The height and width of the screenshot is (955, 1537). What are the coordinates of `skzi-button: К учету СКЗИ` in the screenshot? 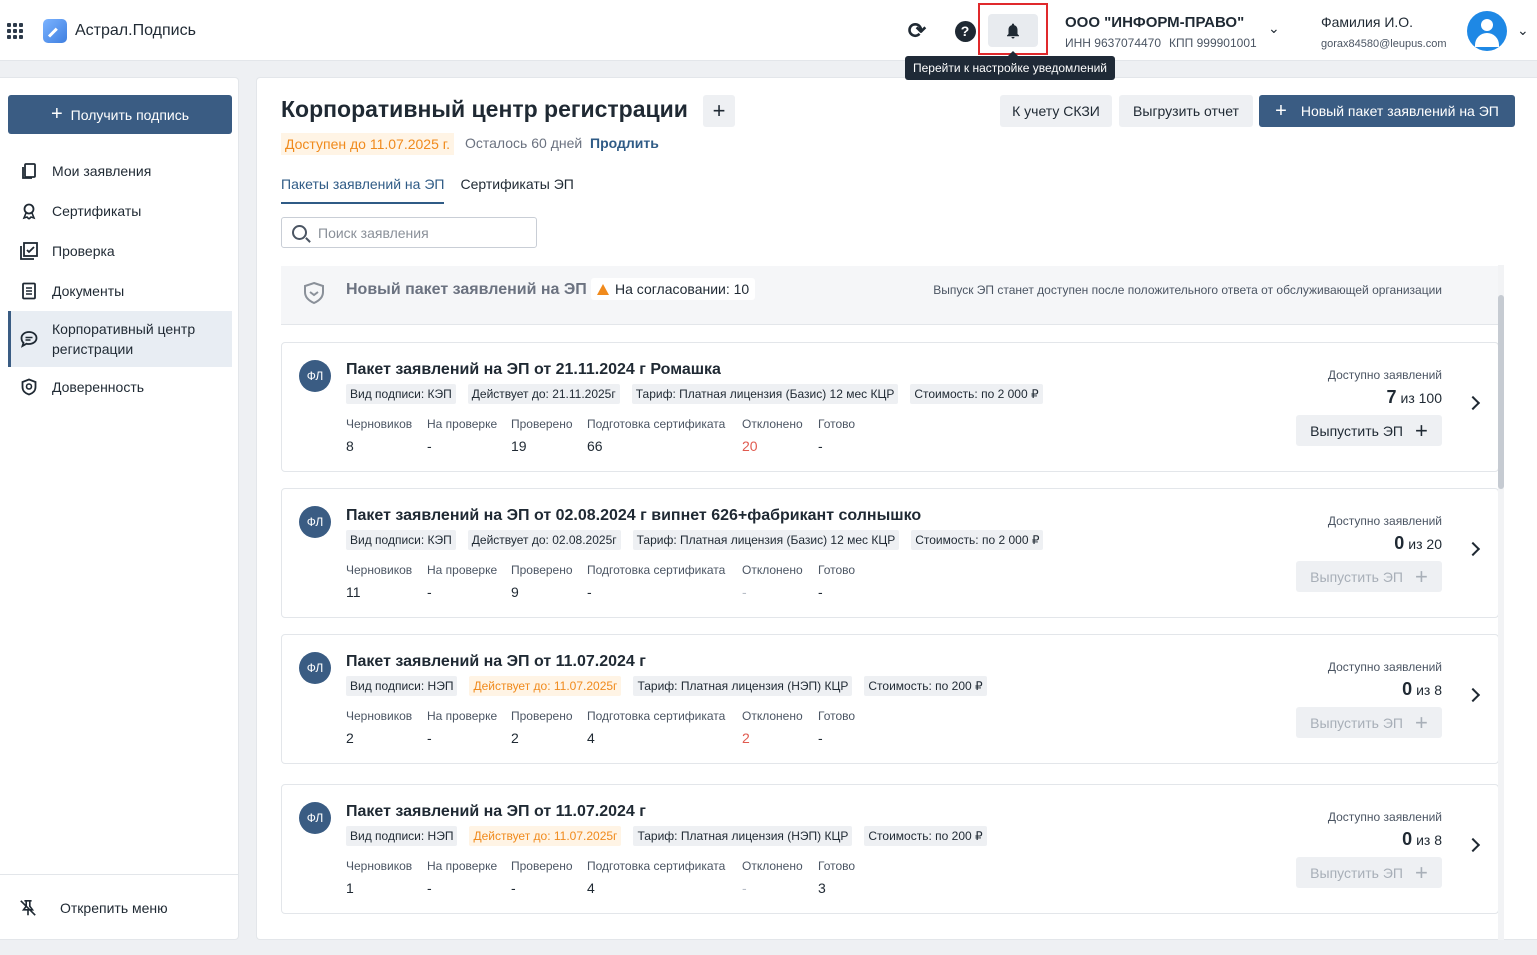 It's located at (1056, 111).